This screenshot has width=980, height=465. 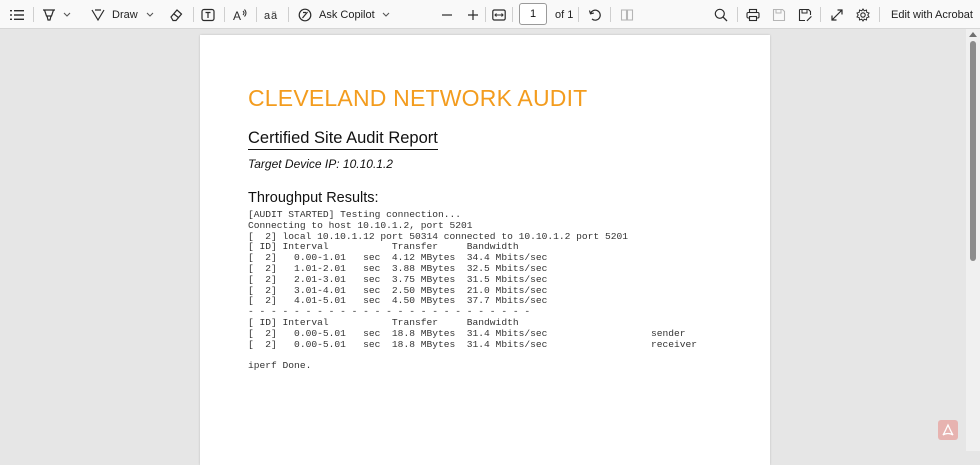 I want to click on zoom-out-button, so click(x=447, y=14).